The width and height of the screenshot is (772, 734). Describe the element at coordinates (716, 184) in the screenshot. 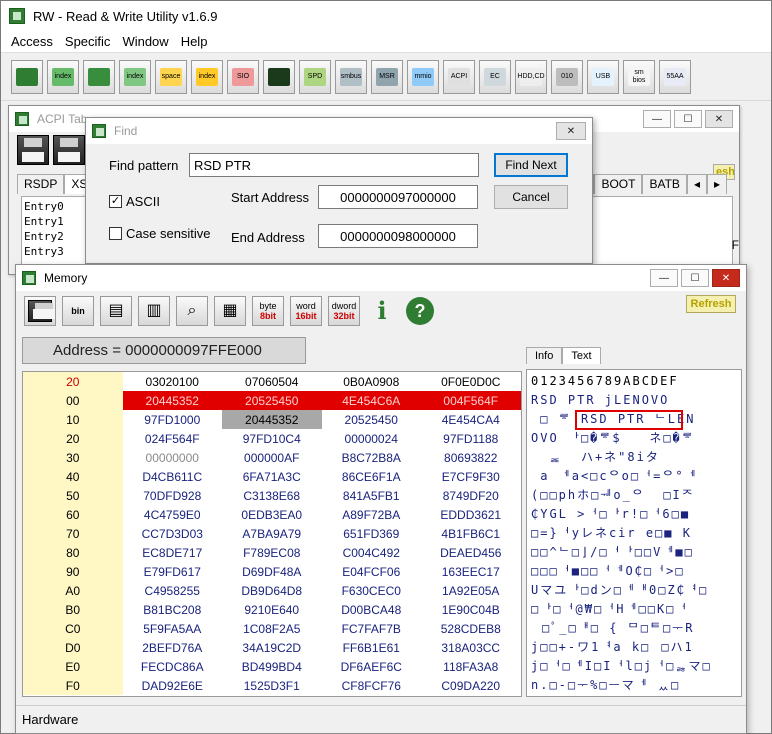

I see `tab-scroll-right: ▸` at that location.